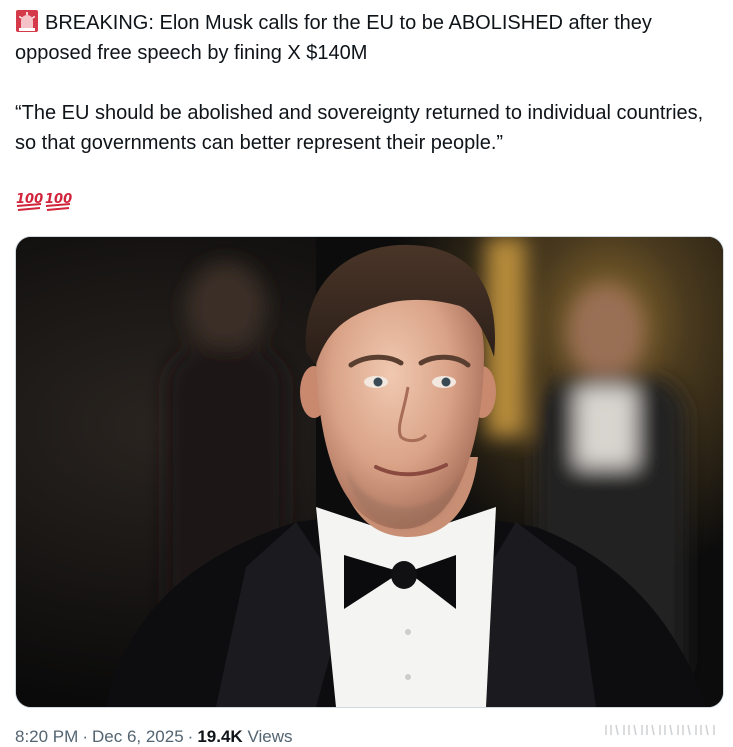  Describe the element at coordinates (660, 730) in the screenshot. I see `watermark-logo` at that location.